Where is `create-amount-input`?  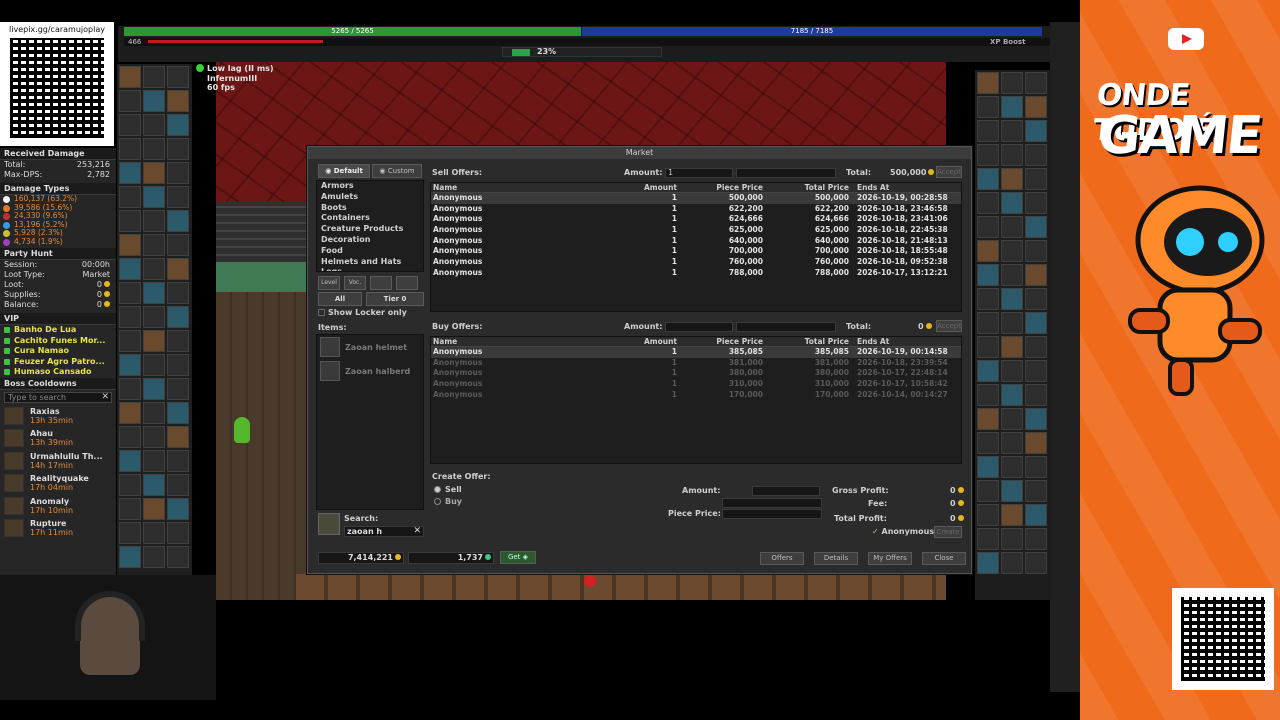
create-amount-input is located at coordinates (786, 491).